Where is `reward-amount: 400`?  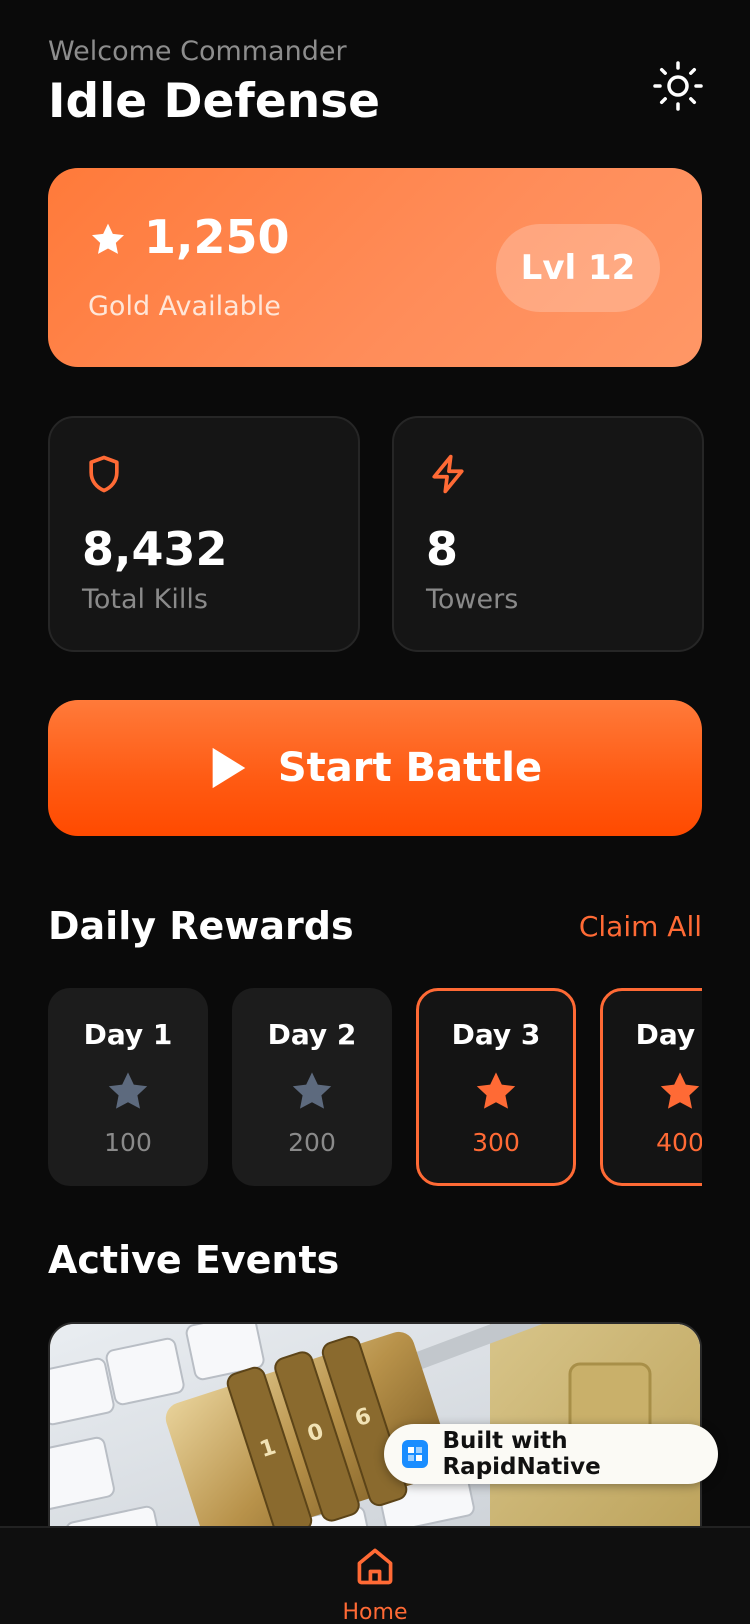
reward-amount: 400 is located at coordinates (679, 1142).